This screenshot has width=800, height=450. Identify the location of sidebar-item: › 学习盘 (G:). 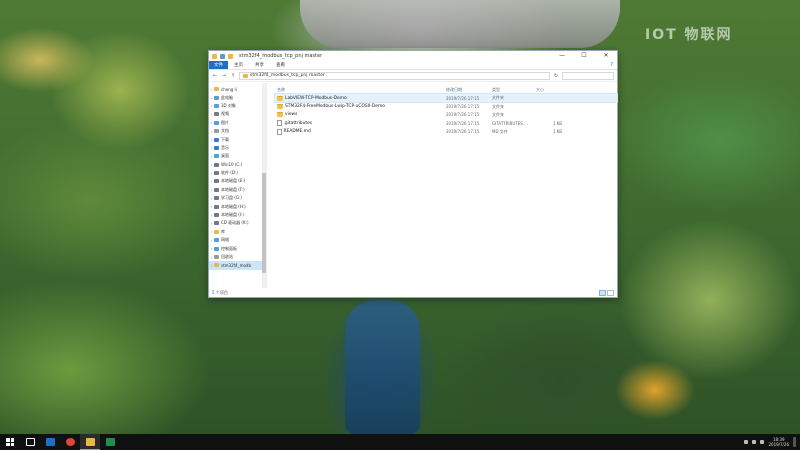
(237, 198).